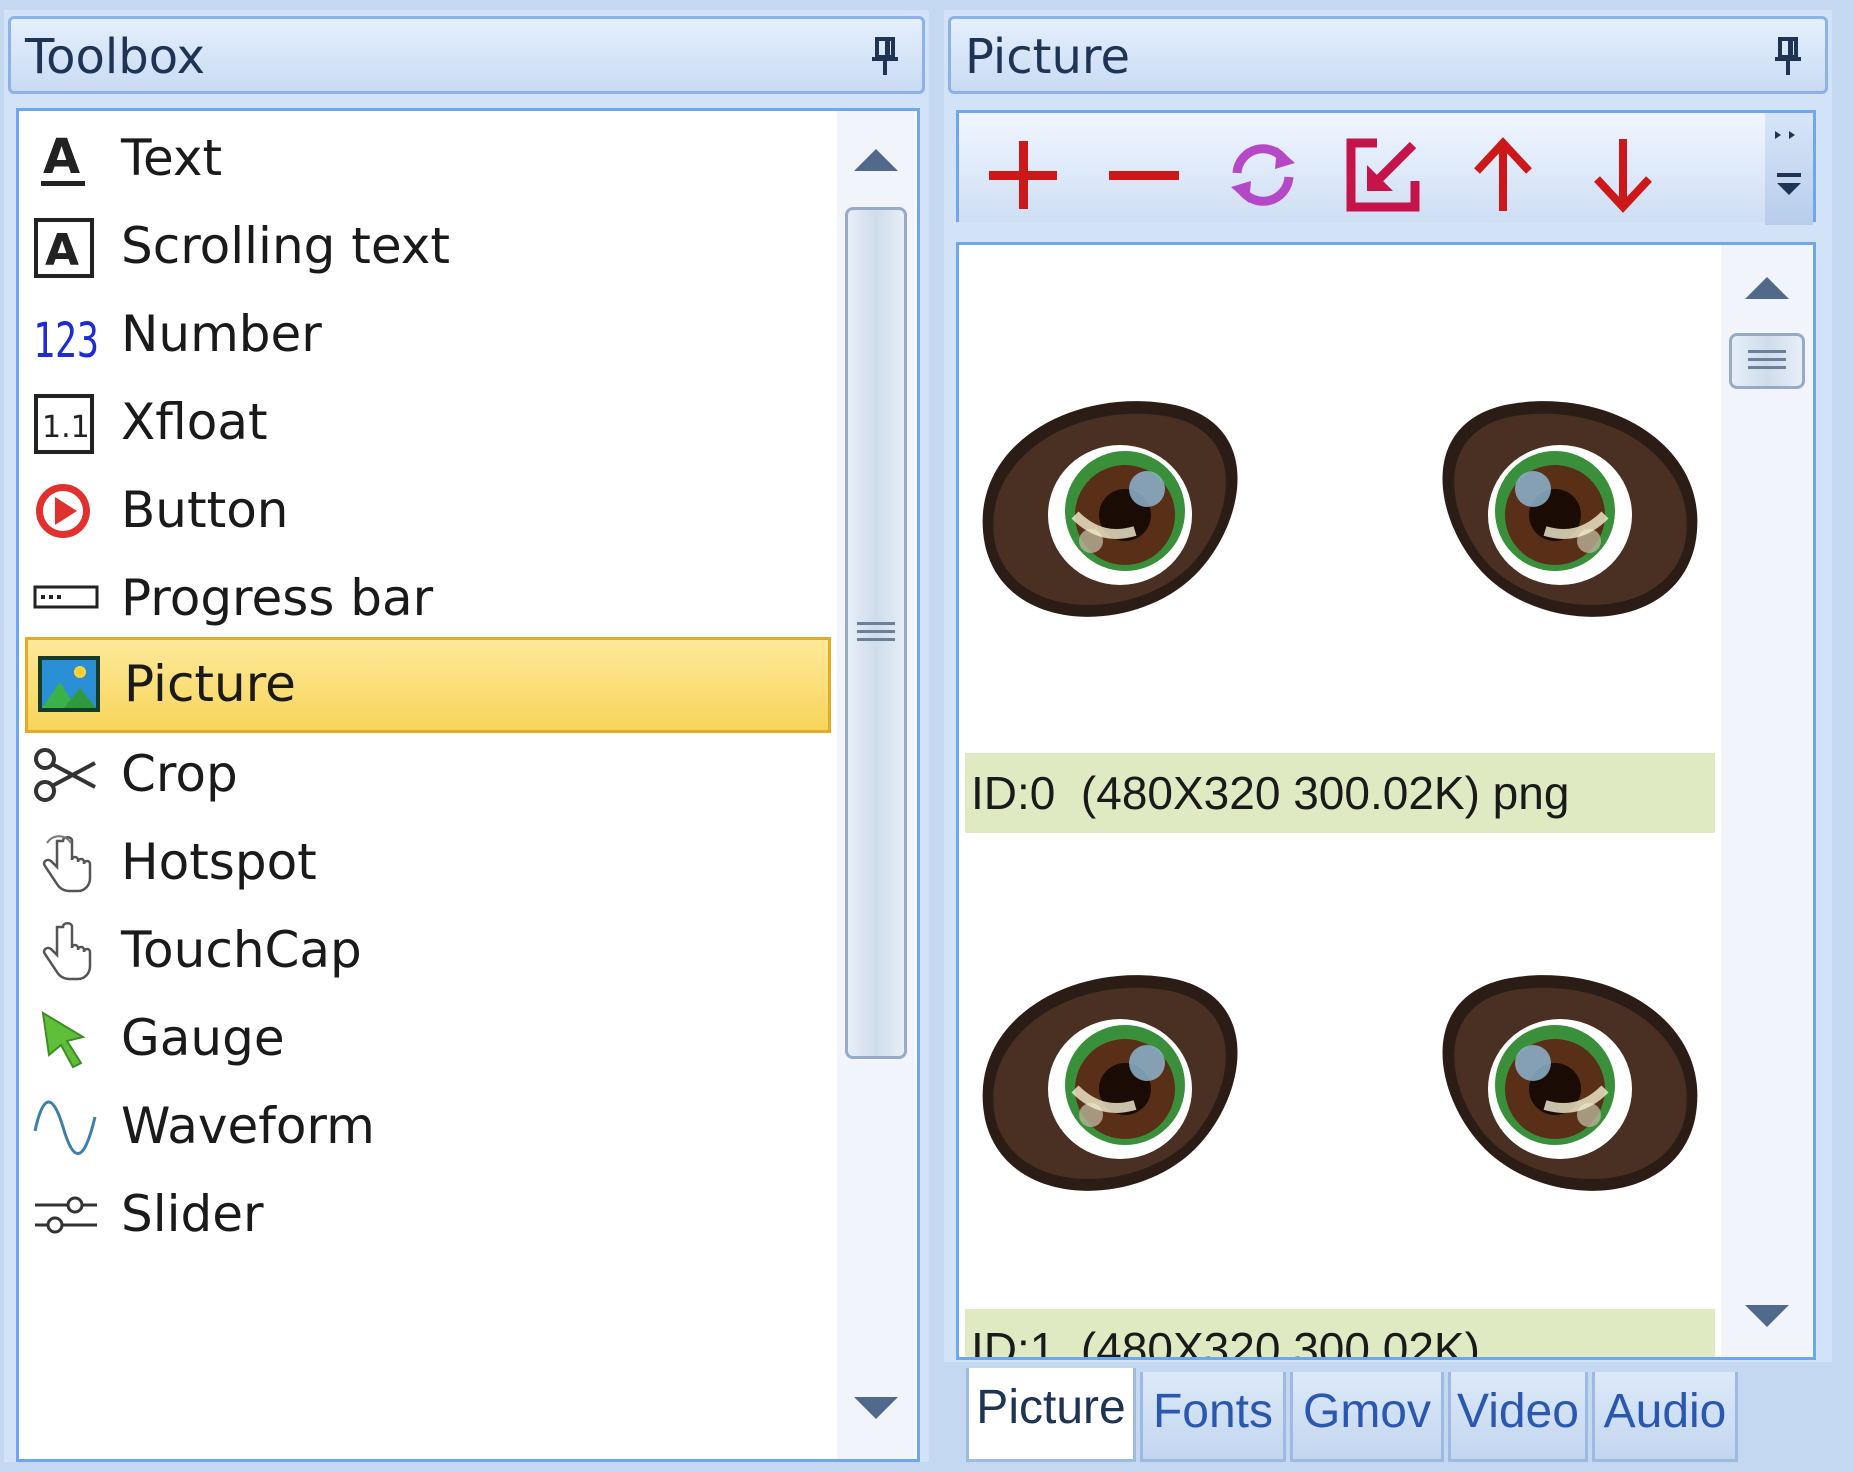  What do you see at coordinates (115, 57) in the screenshot?
I see `toolbox-title: Toolbox` at bounding box center [115, 57].